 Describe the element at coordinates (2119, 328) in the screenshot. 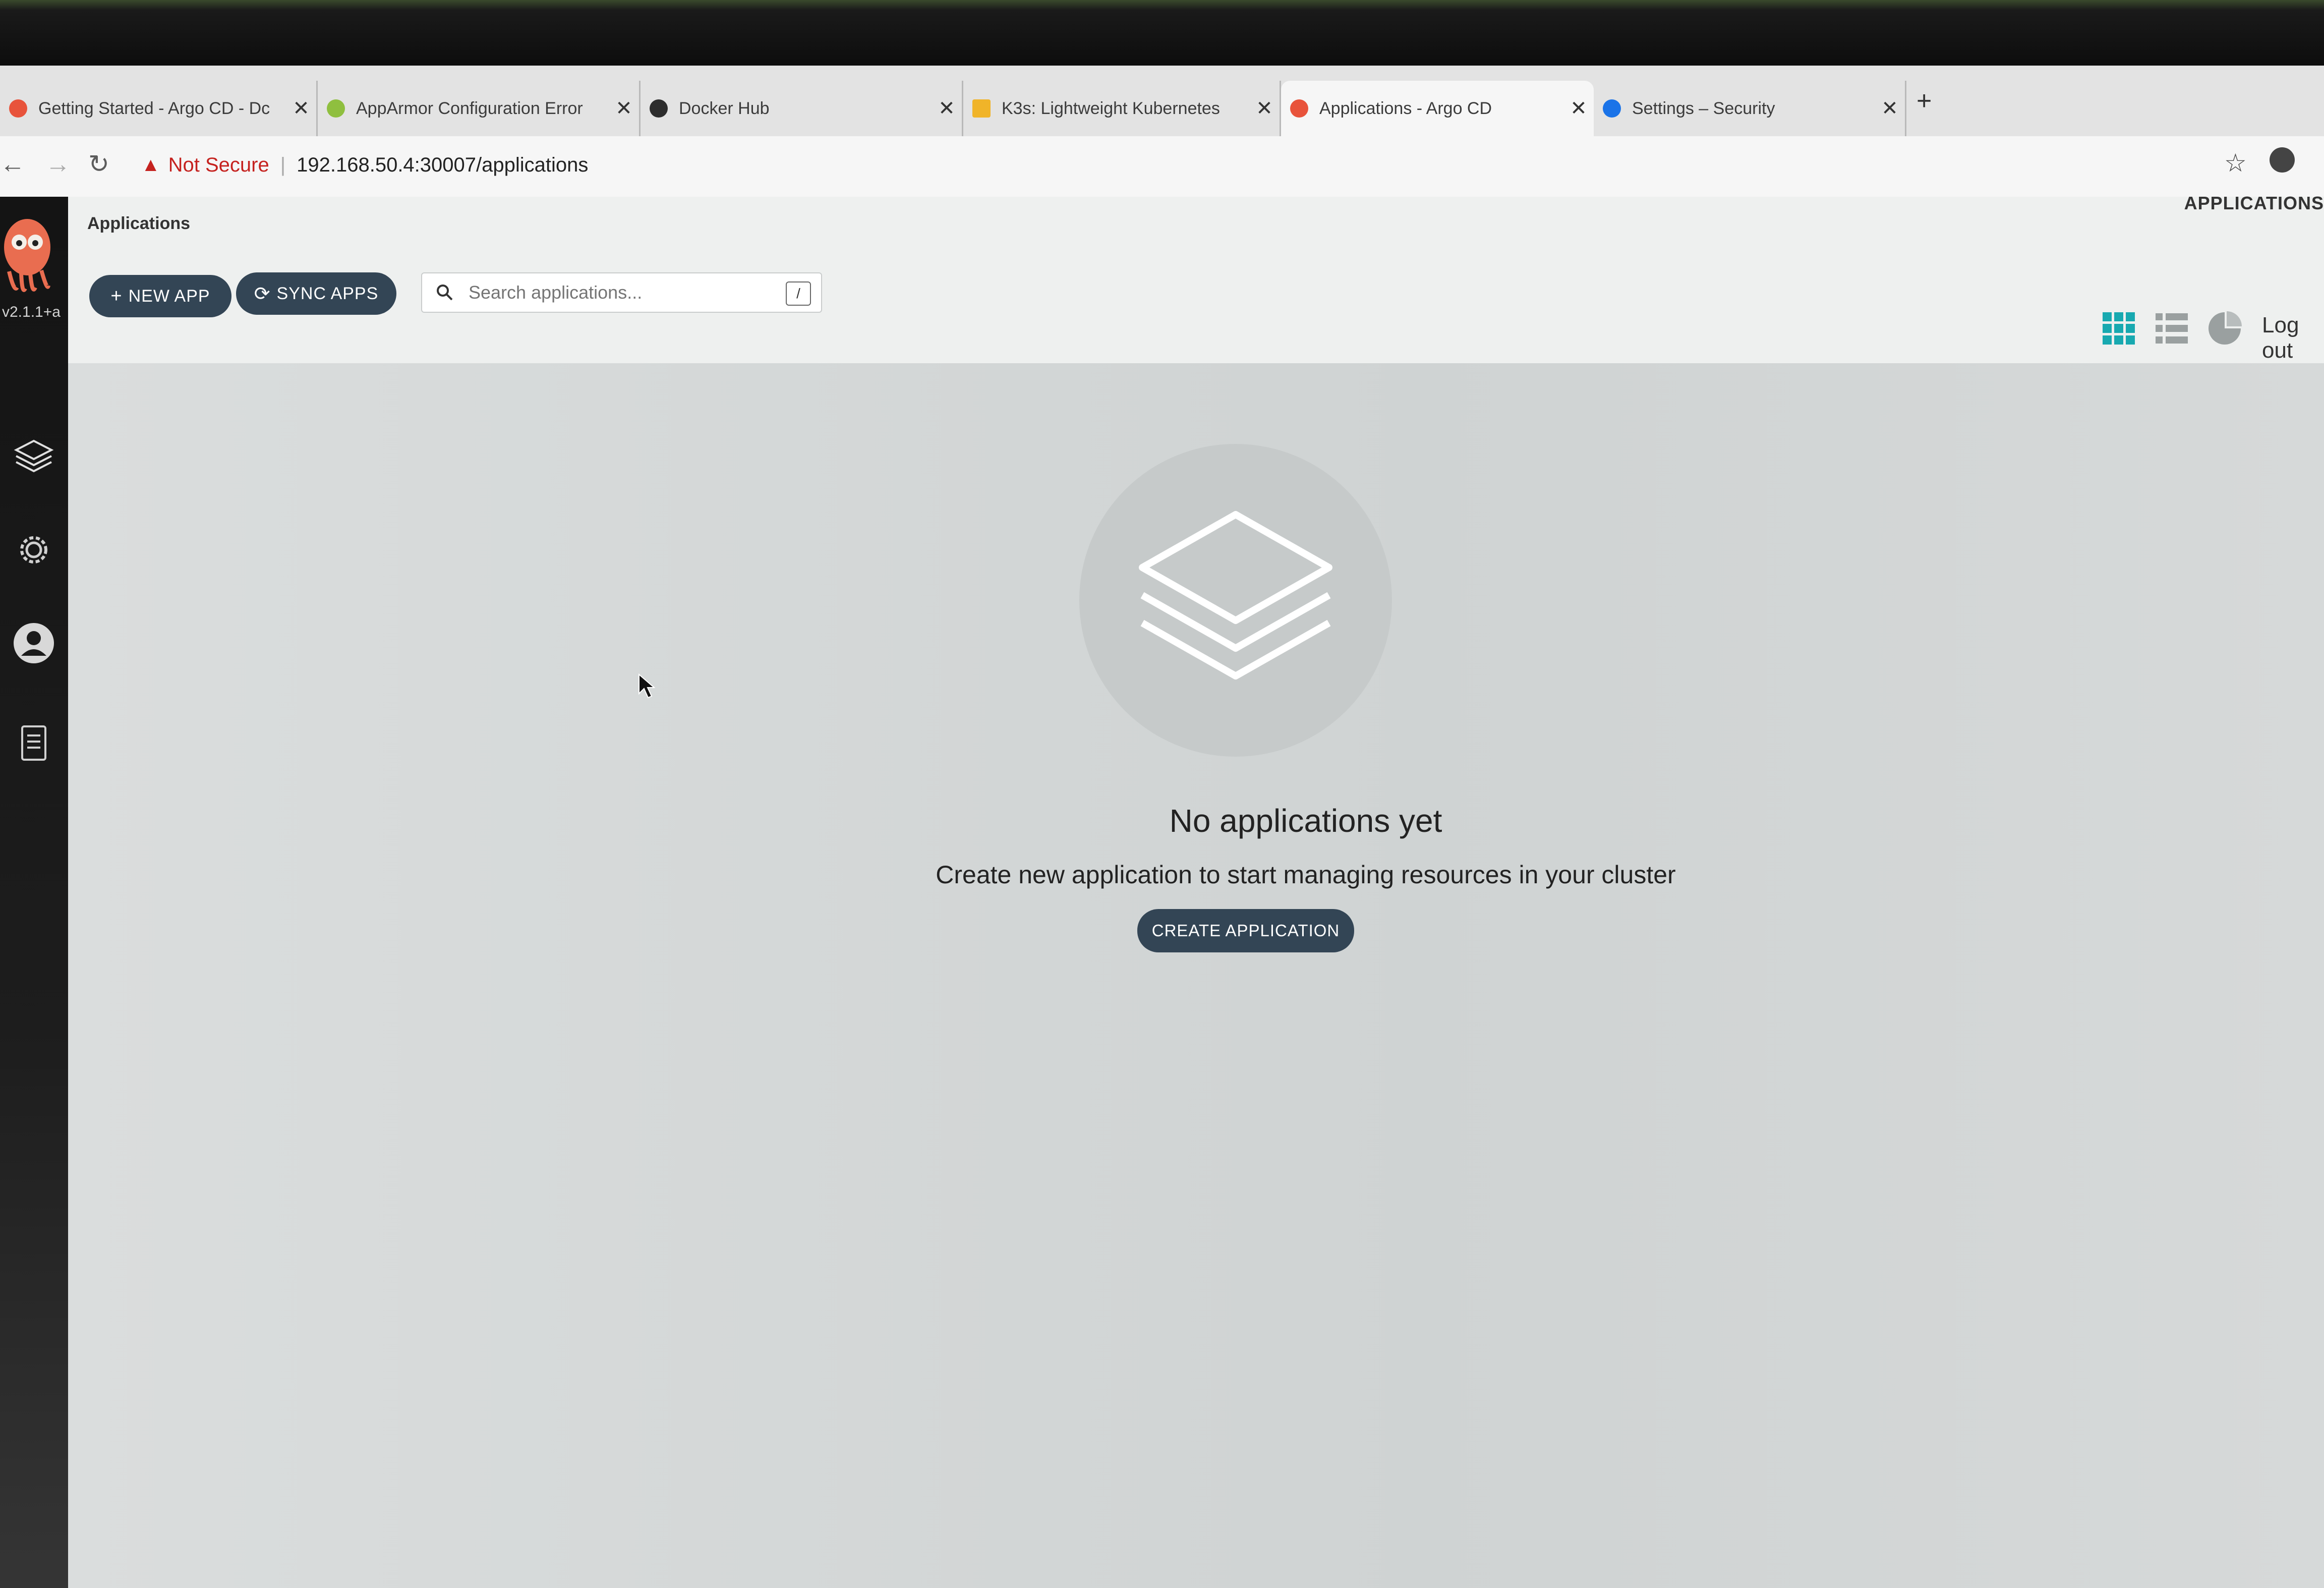

I see `tiles-view-icon` at that location.